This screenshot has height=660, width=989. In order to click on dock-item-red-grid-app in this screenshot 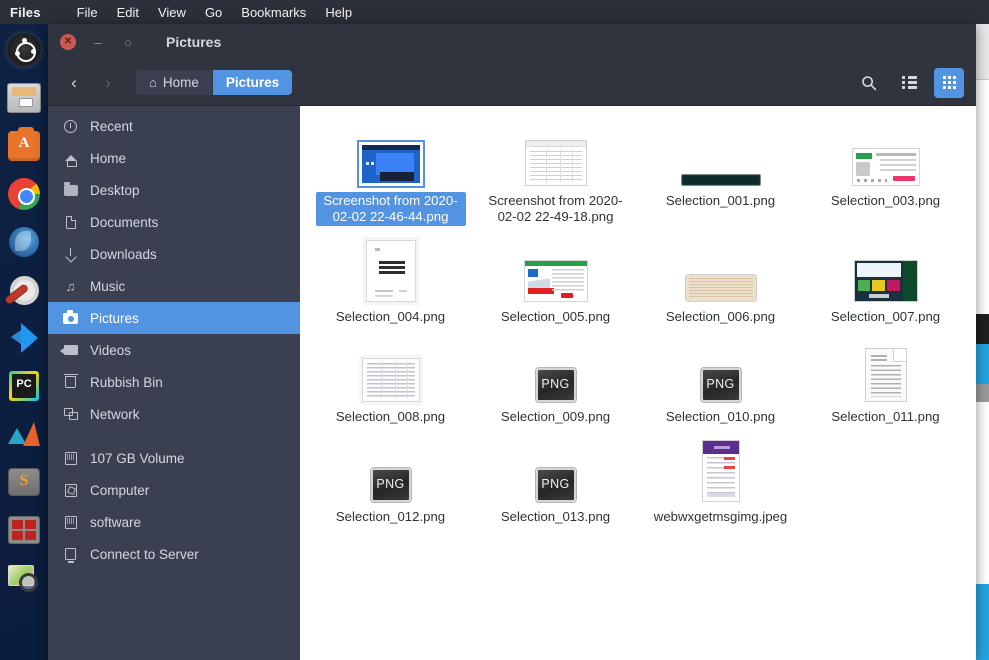, I will do `click(24, 530)`.